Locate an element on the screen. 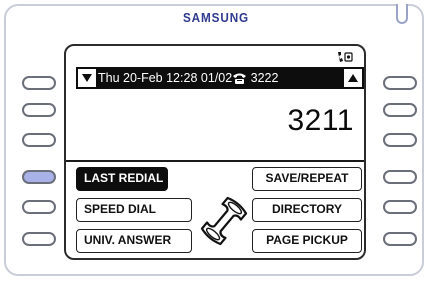 The image size is (429, 282). lcd-divider is located at coordinates (215, 161).